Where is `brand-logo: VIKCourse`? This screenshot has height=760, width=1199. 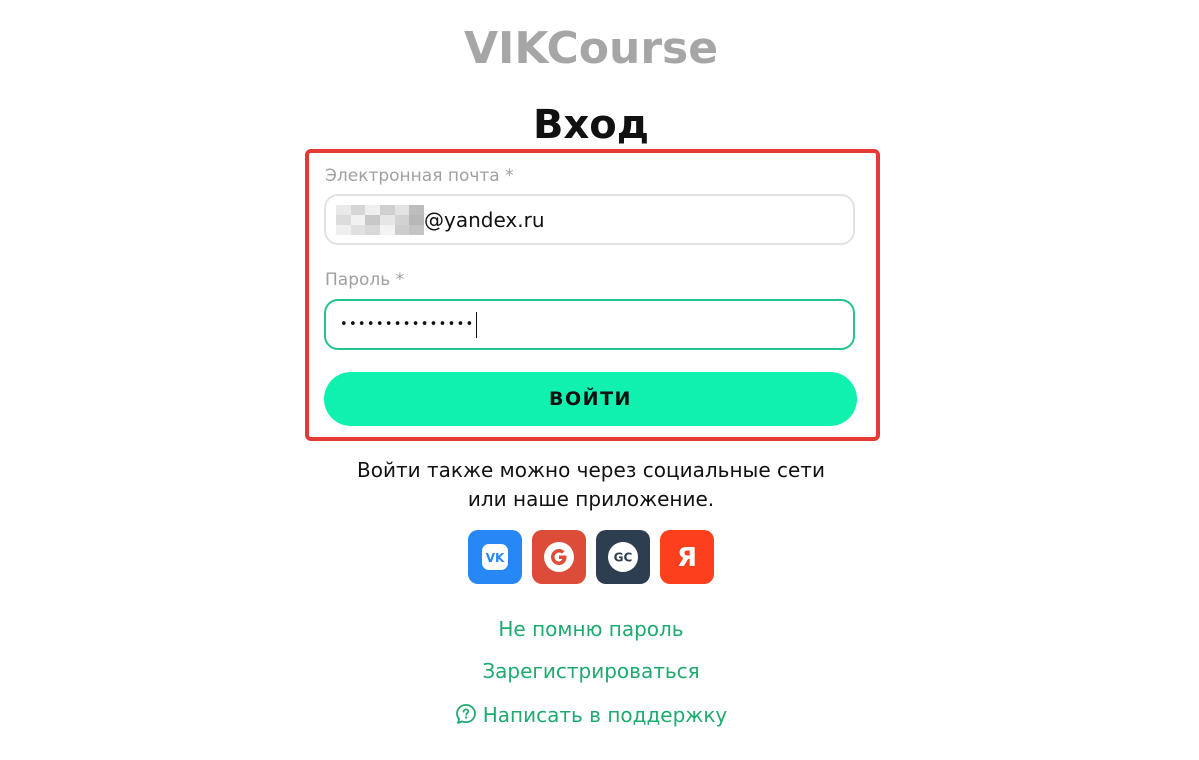
brand-logo: VIKCourse is located at coordinates (591, 49).